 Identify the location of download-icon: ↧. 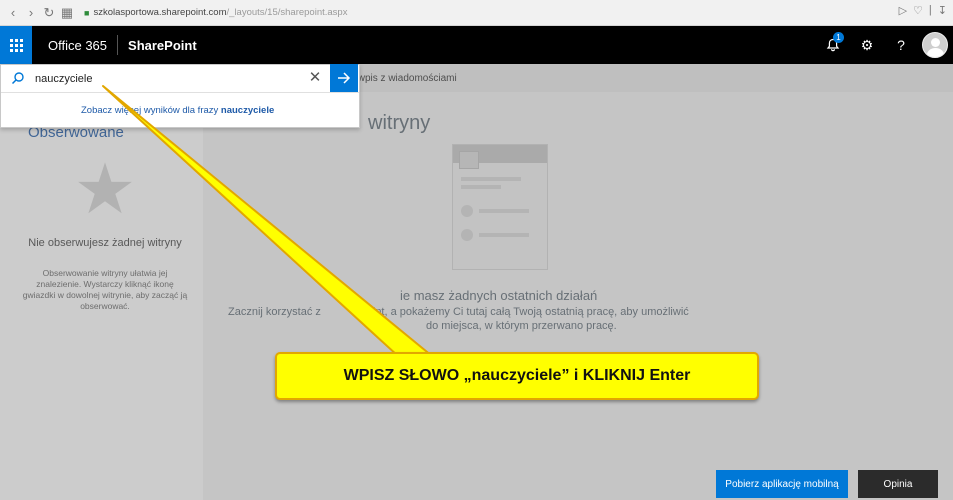
(942, 10).